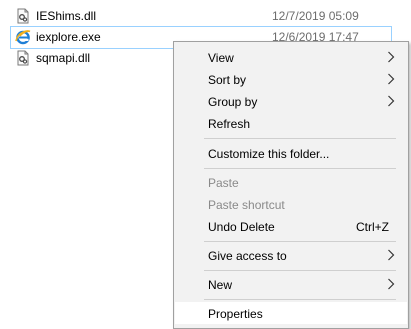 This screenshot has height=329, width=411. Describe the element at coordinates (291, 182) in the screenshot. I see `menu-item-paste: Paste` at that location.